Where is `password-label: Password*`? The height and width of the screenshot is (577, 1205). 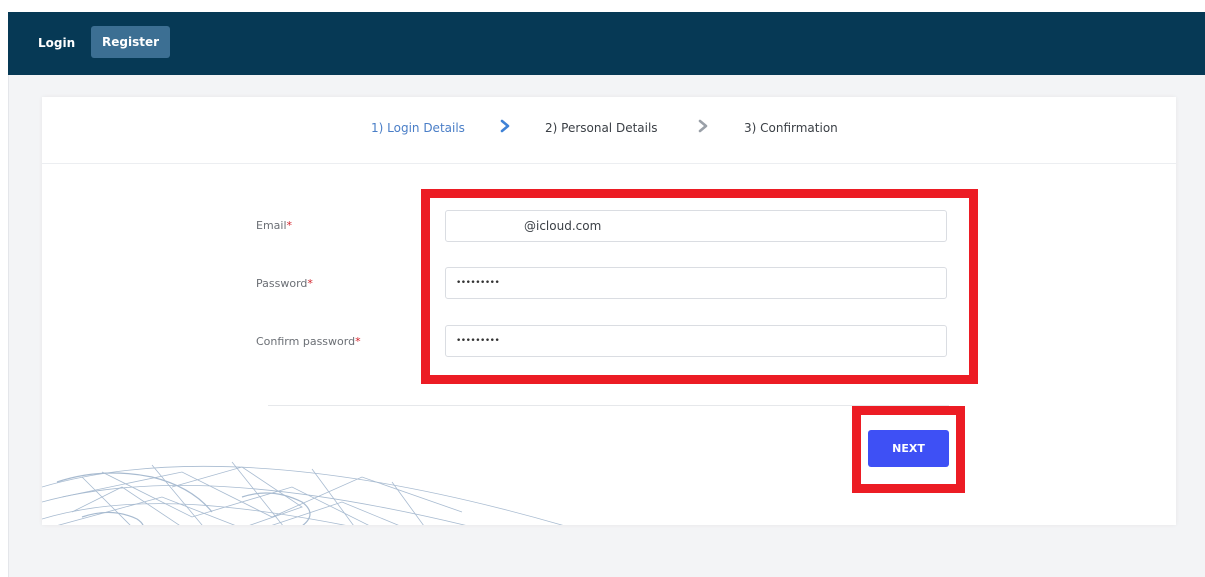 password-label: Password* is located at coordinates (284, 283).